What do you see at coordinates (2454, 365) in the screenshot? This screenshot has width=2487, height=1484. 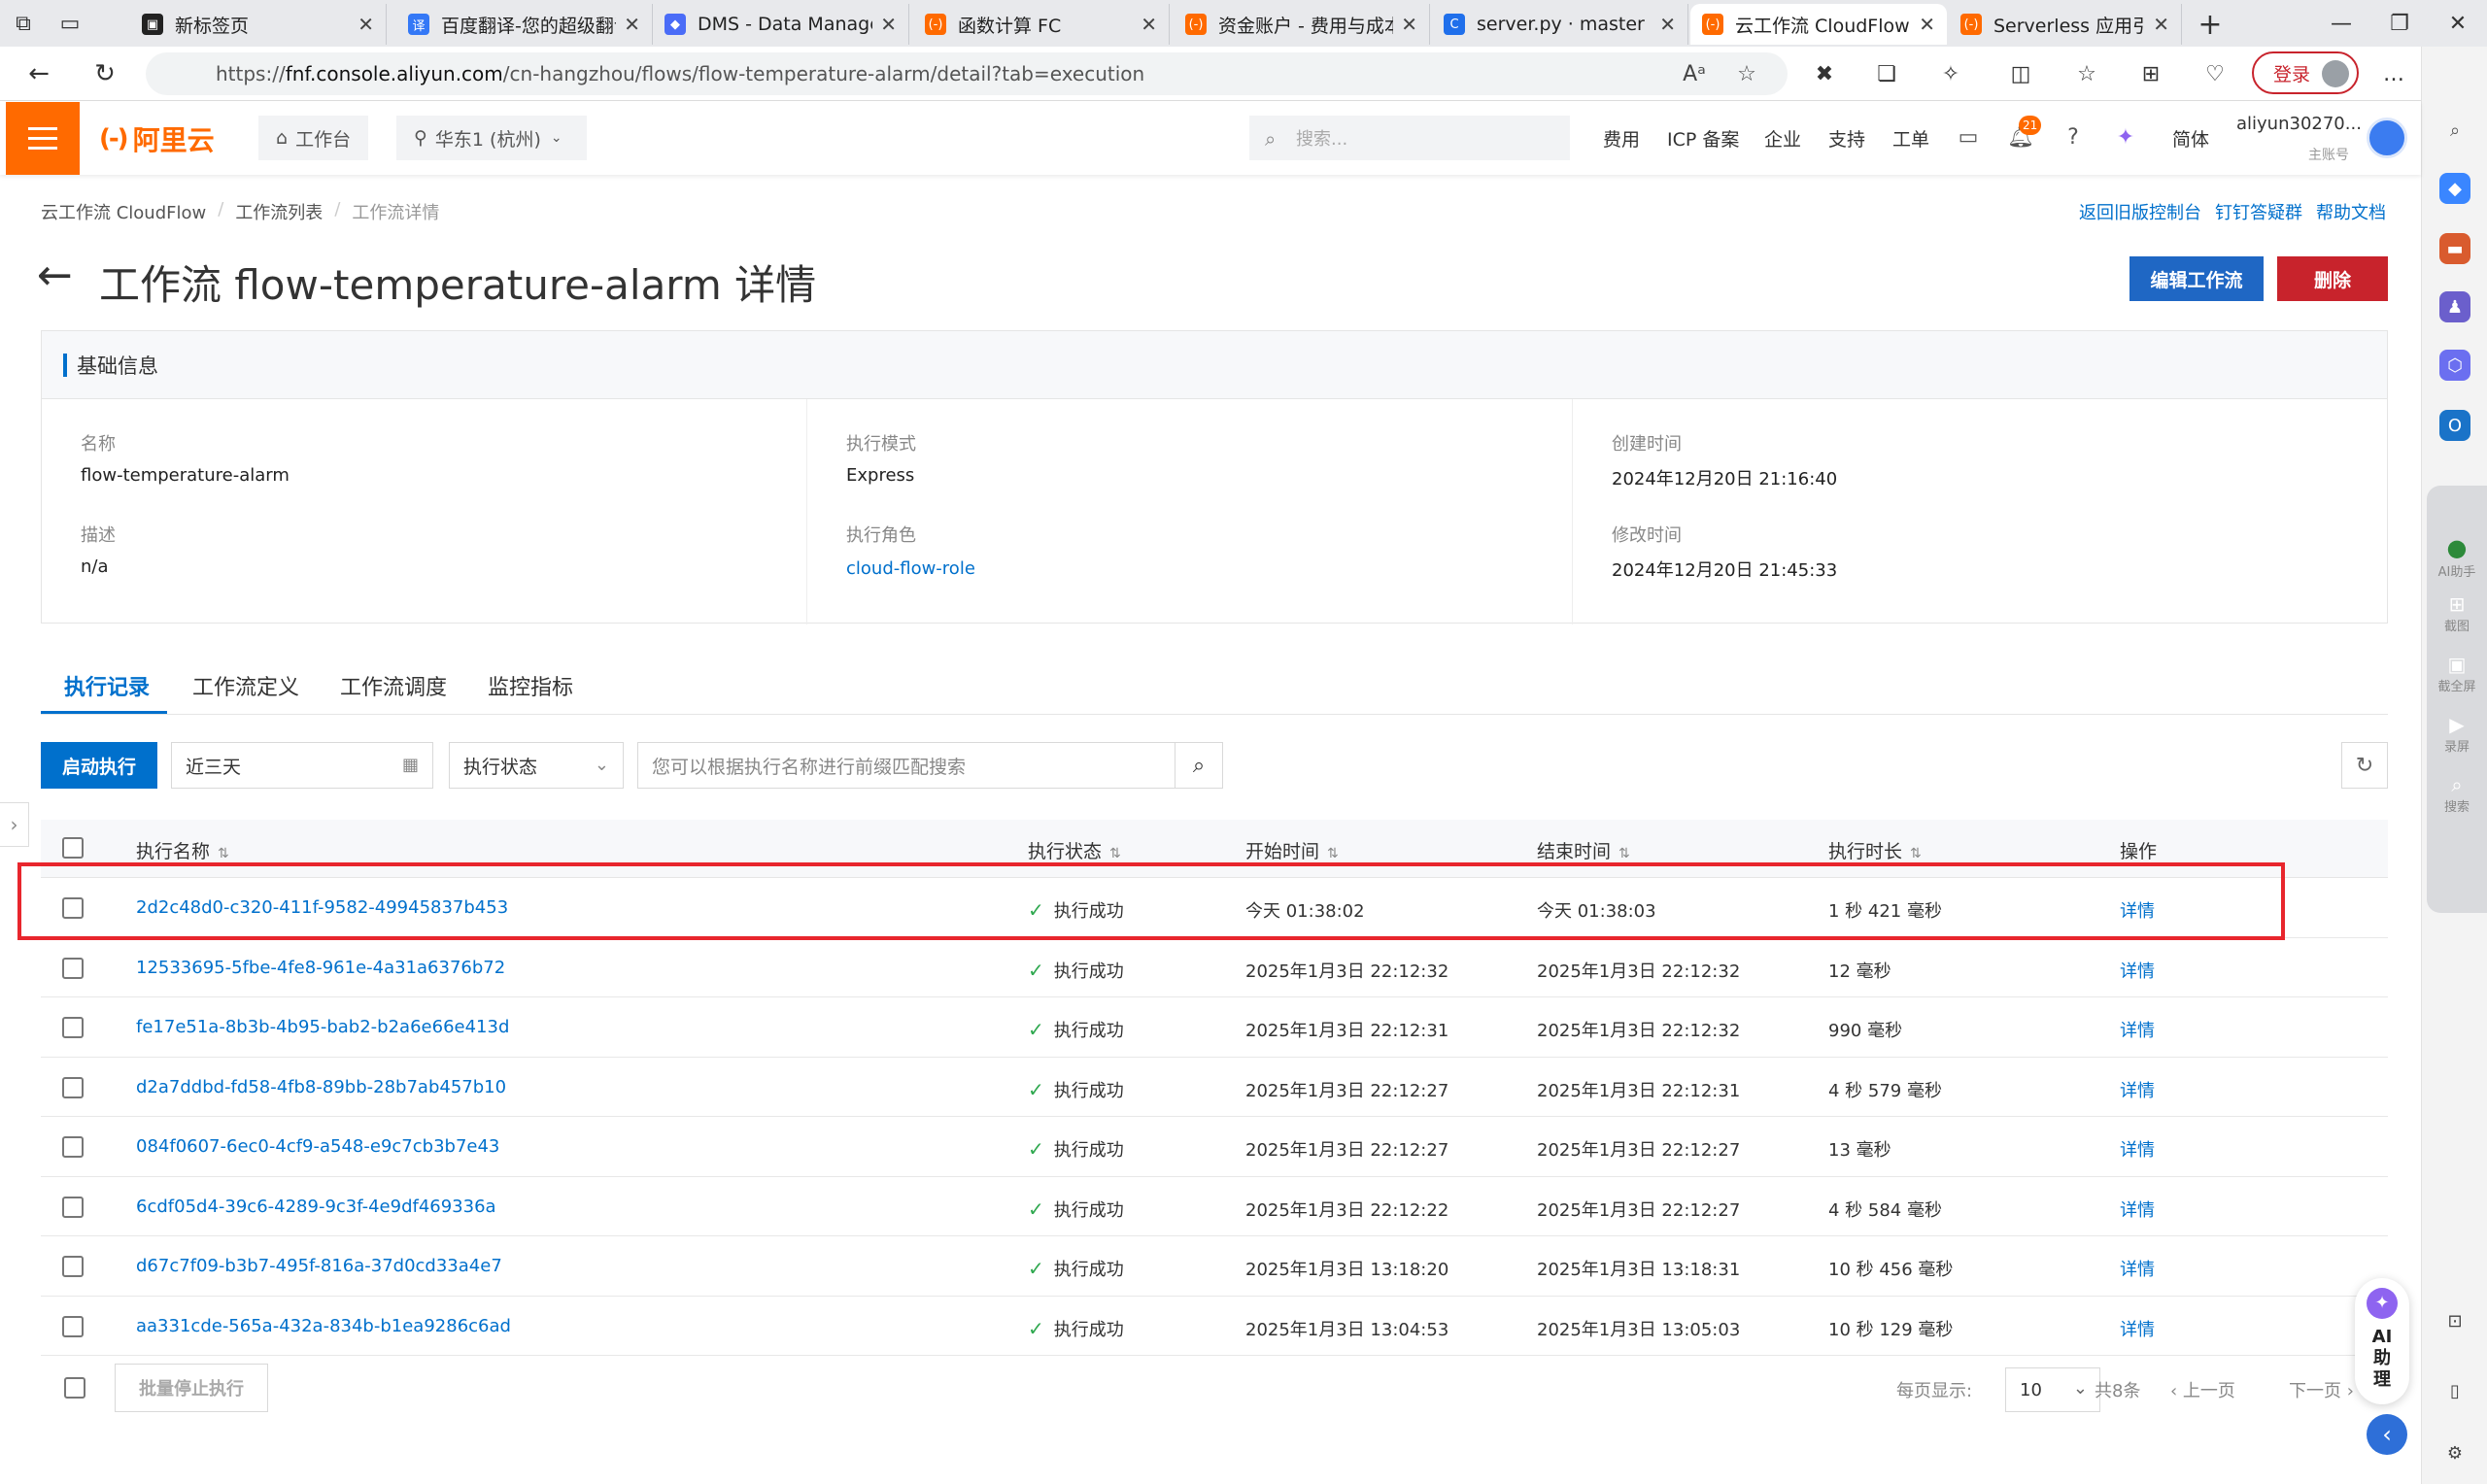 I see `sidebar-office-icon: ⬡` at bounding box center [2454, 365].